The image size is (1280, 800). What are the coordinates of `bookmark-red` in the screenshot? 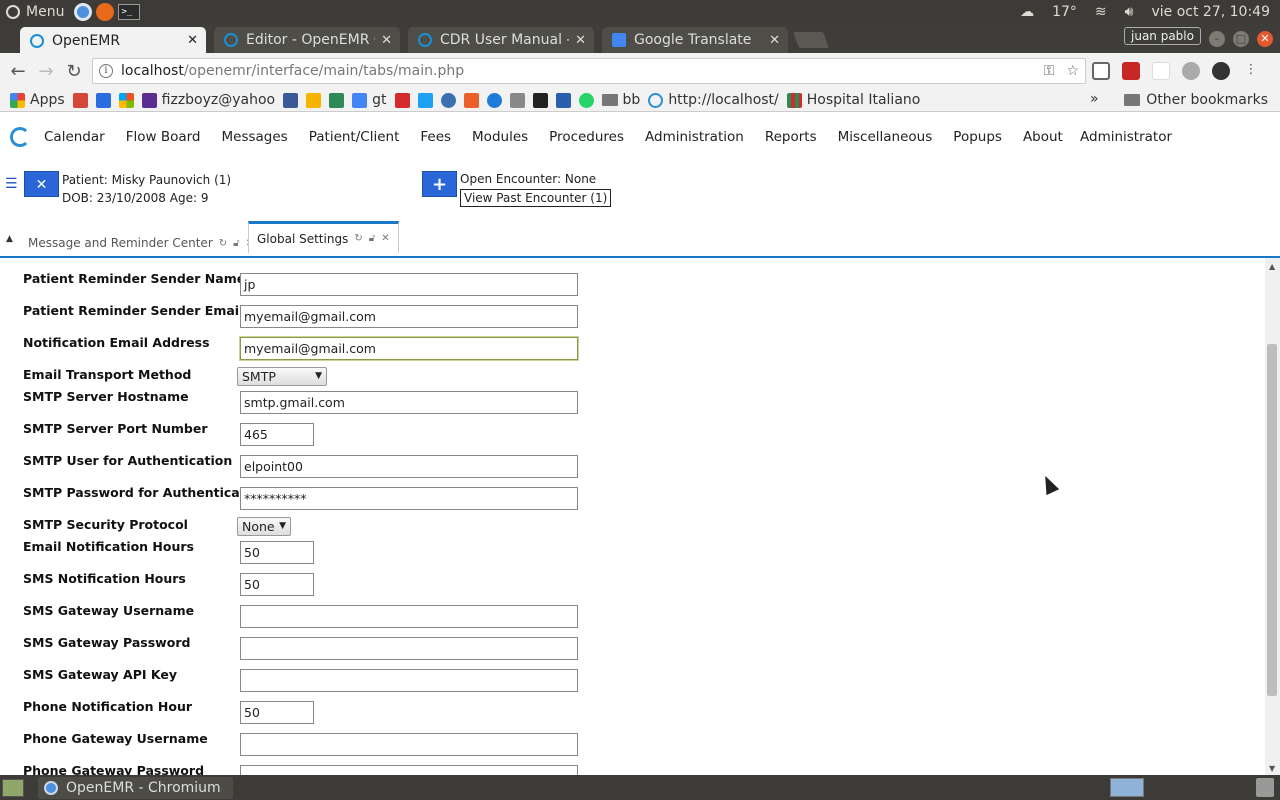 It's located at (402, 100).